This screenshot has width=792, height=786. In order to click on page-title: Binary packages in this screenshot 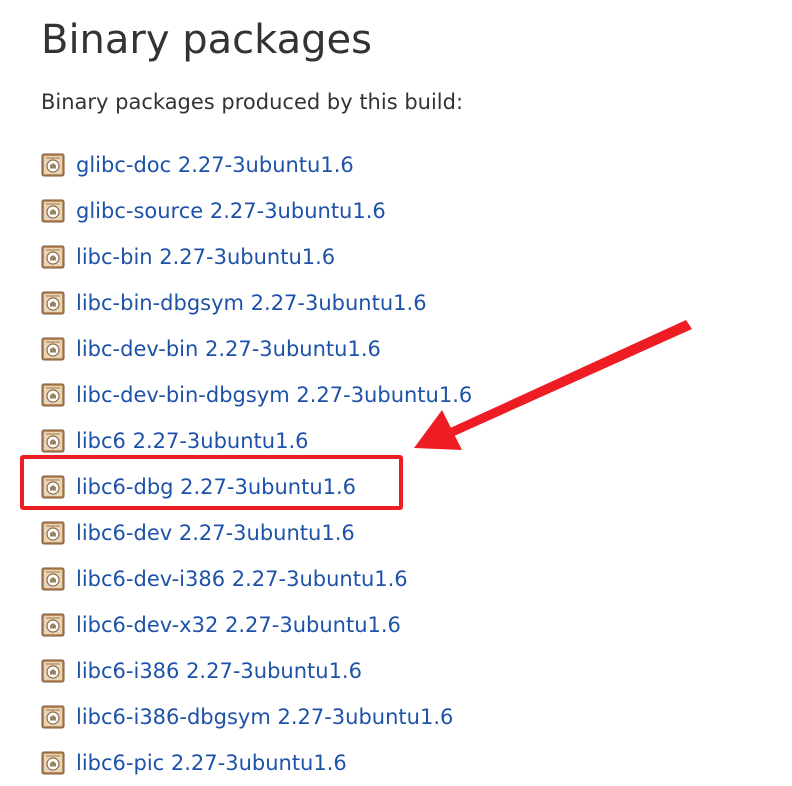, I will do `click(206, 40)`.